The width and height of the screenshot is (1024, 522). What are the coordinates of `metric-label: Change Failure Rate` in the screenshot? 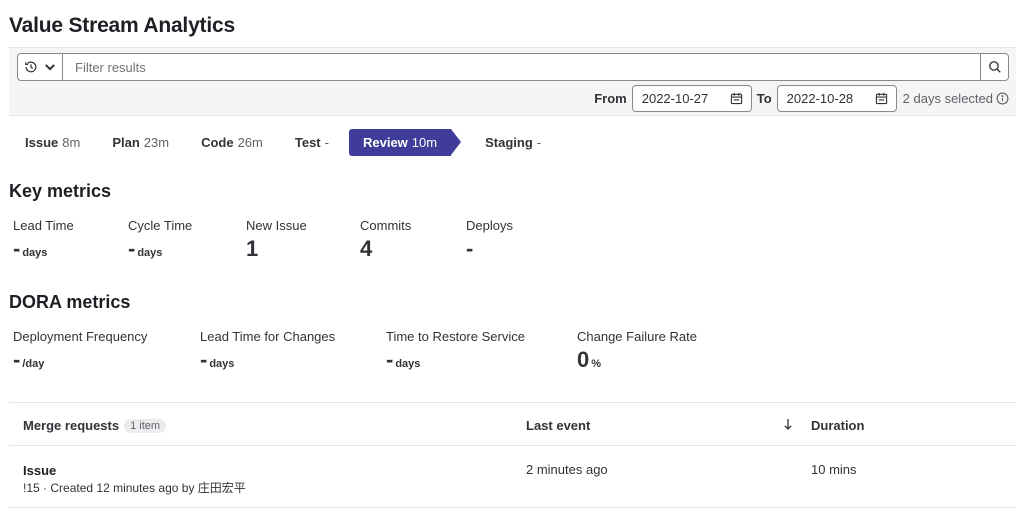 It's located at (637, 336).